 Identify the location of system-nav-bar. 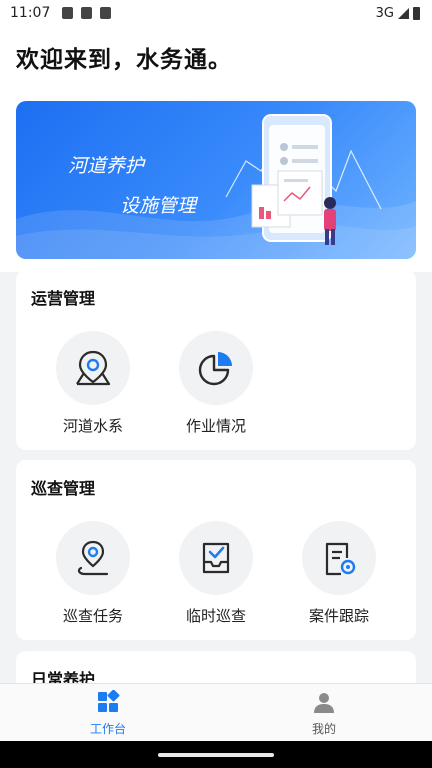
(216, 754).